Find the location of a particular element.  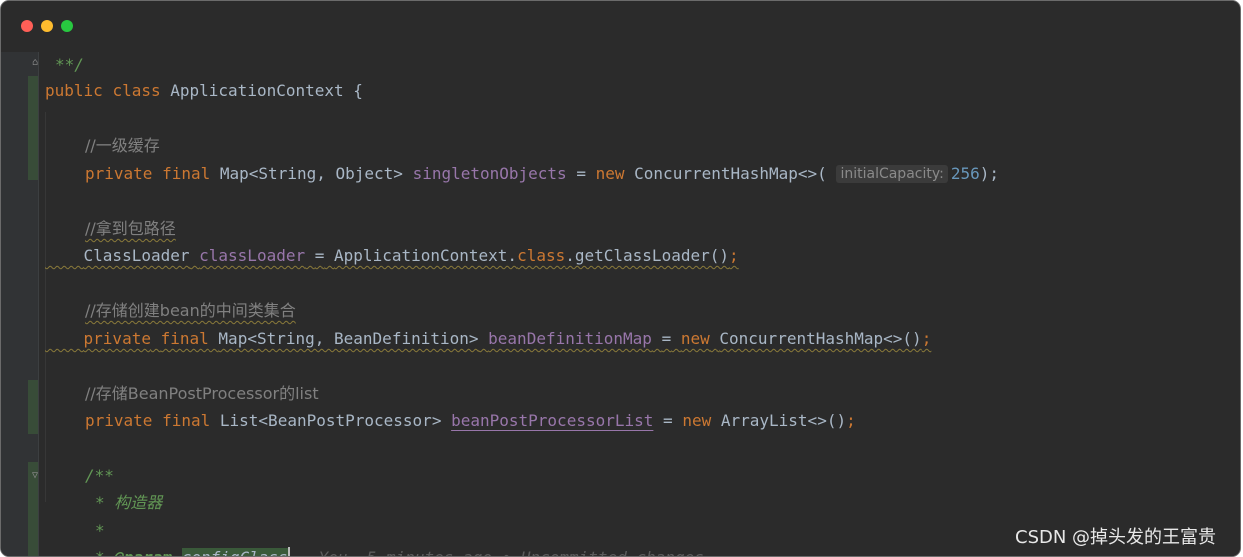

code-line: //存储创建bean的中间类集合 is located at coordinates (190, 311).